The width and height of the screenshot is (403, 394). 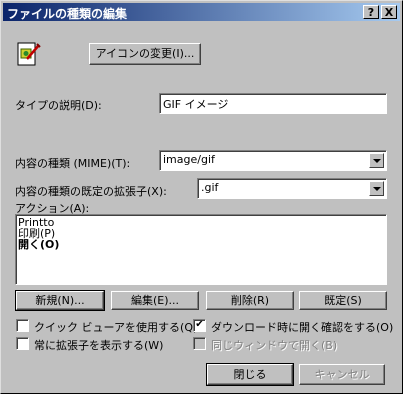 I want to click on description-label: タイプの説明(D):, so click(x=58, y=105).